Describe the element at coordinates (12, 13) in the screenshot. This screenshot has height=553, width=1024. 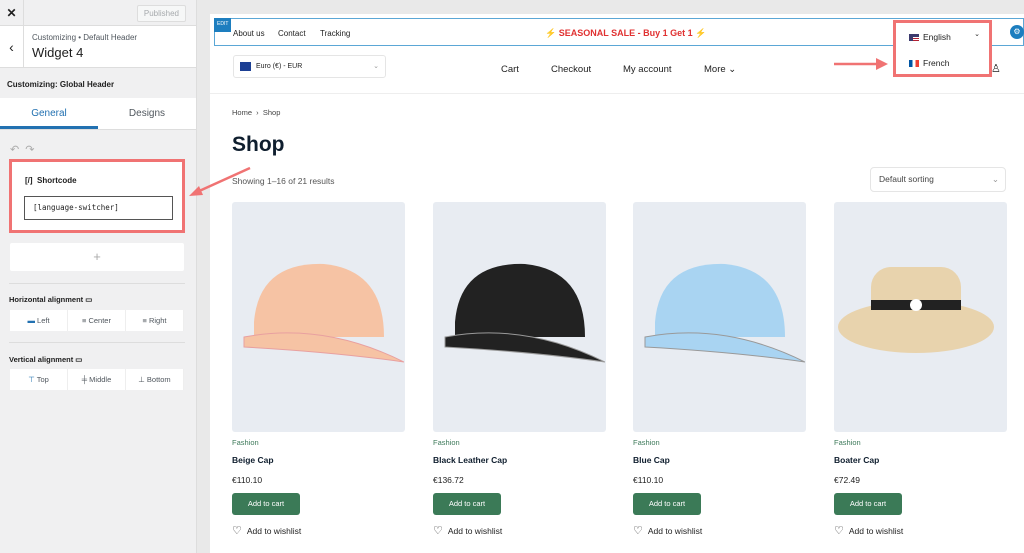
I see `close-icon: ✕` at that location.